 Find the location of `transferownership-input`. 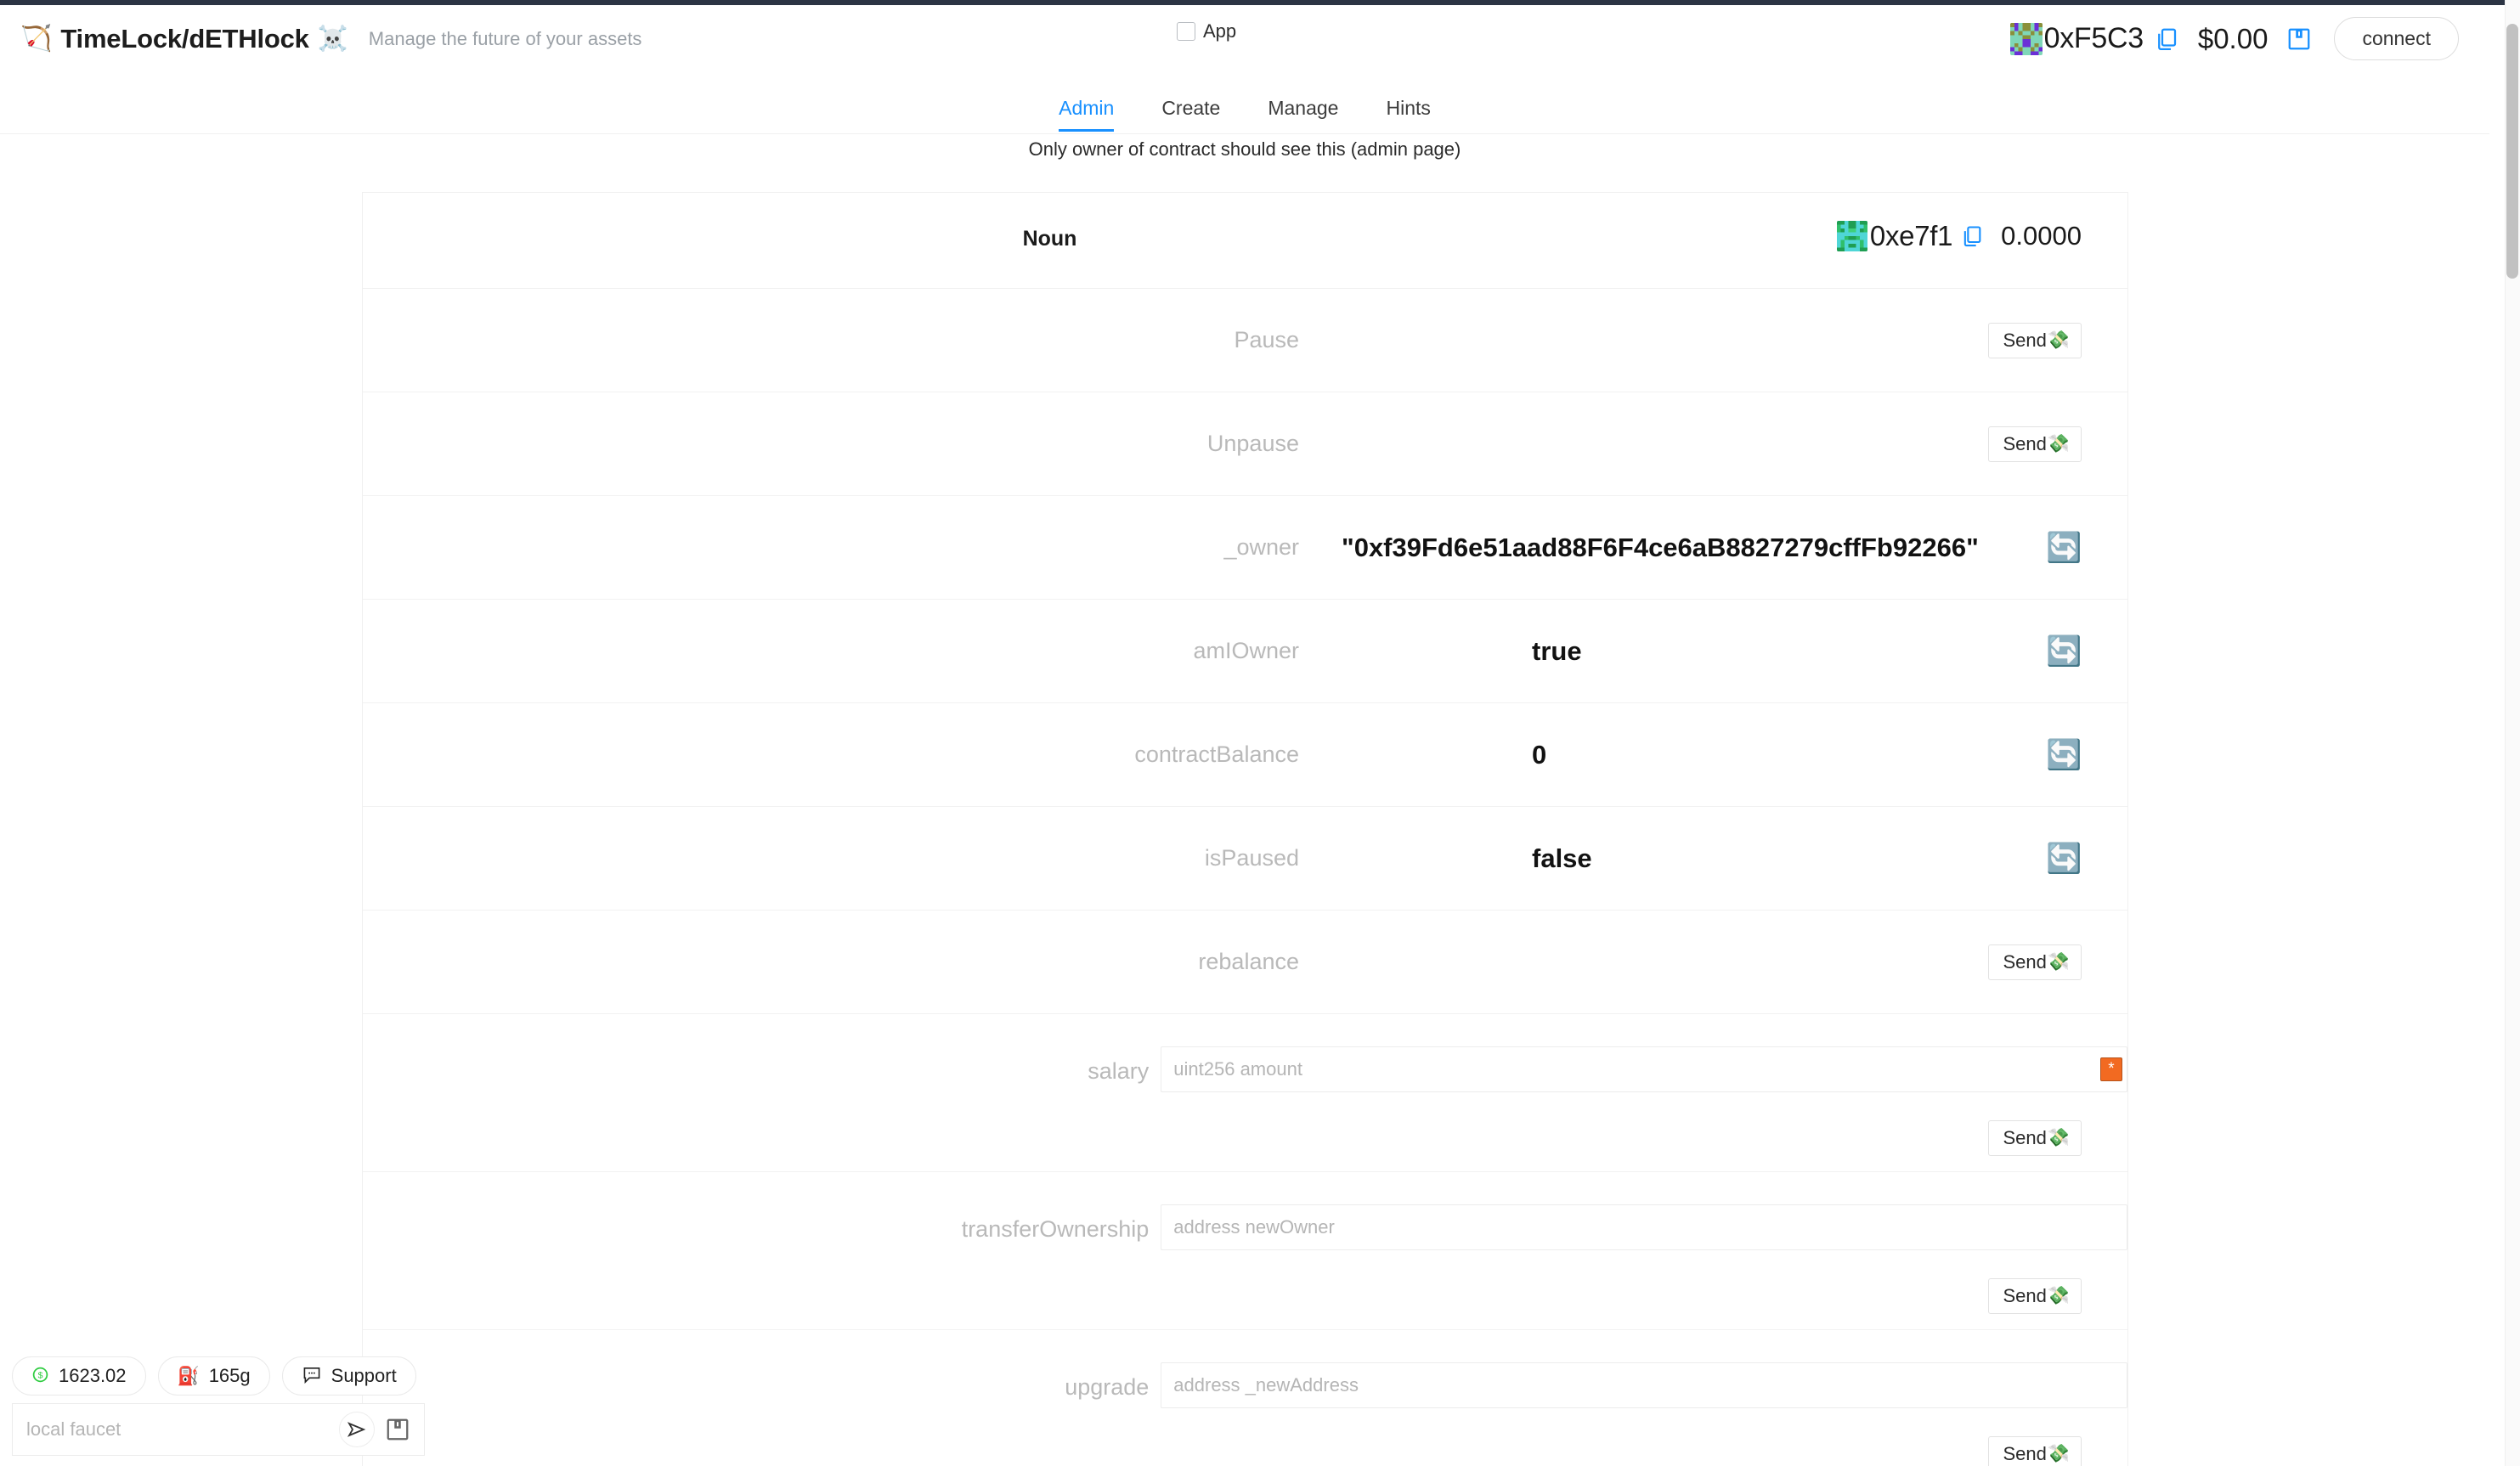

transferownership-input is located at coordinates (1644, 1227).